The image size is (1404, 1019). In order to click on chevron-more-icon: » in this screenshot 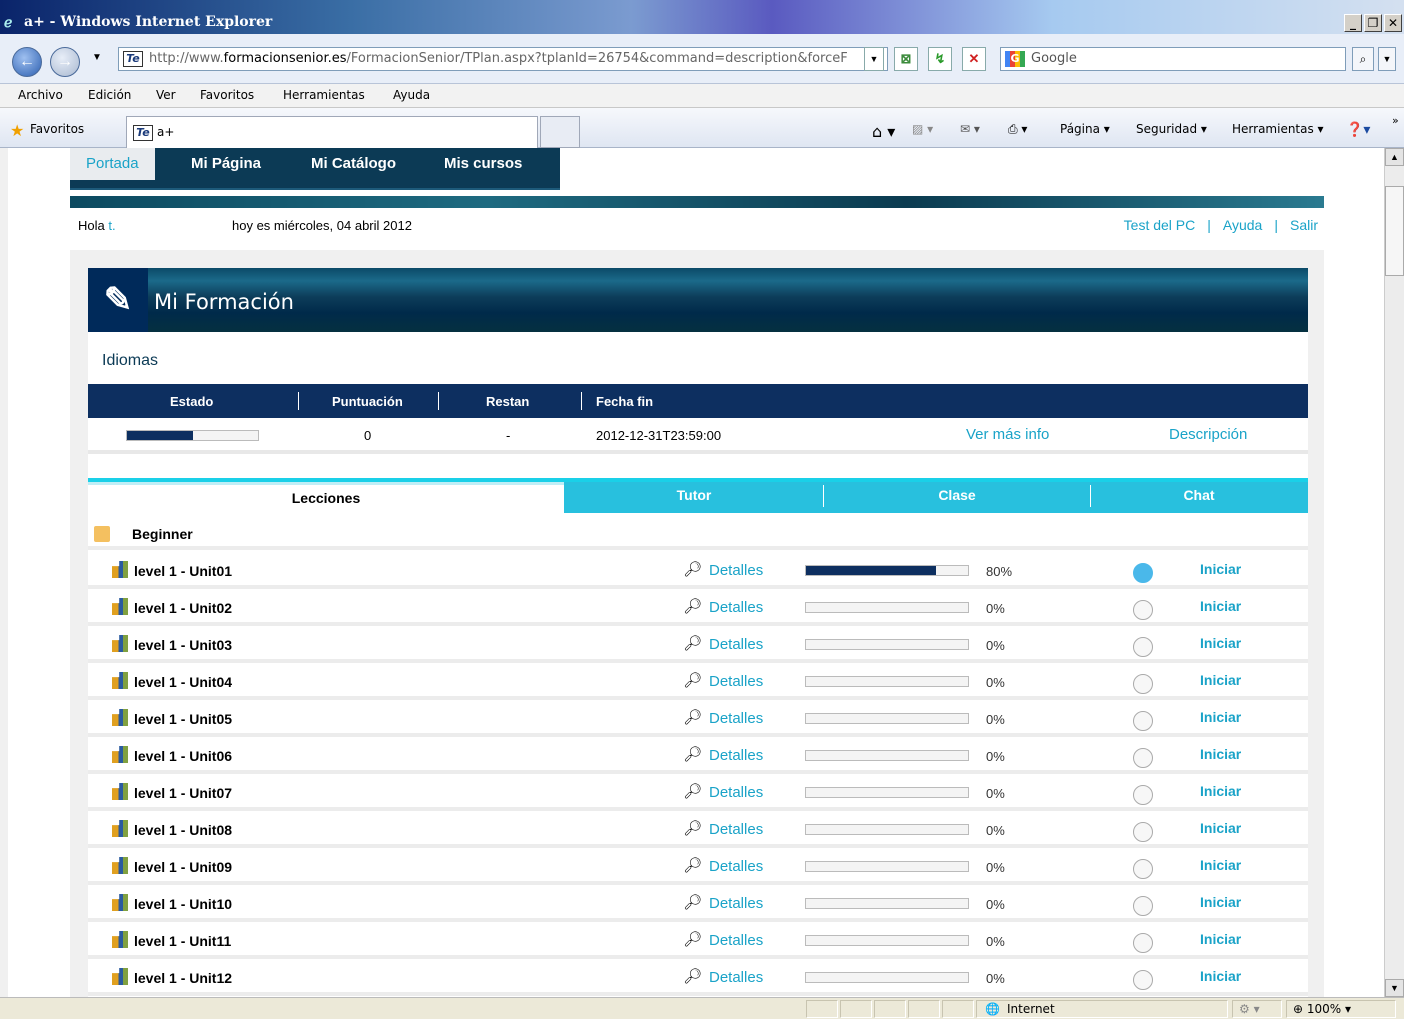, I will do `click(1395, 120)`.